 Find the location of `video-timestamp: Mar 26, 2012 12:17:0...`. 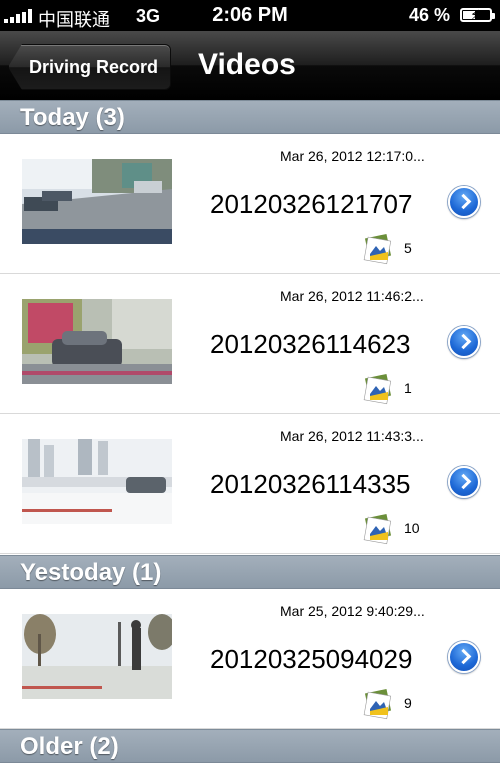

video-timestamp: Mar 26, 2012 12:17:0... is located at coordinates (352, 156).